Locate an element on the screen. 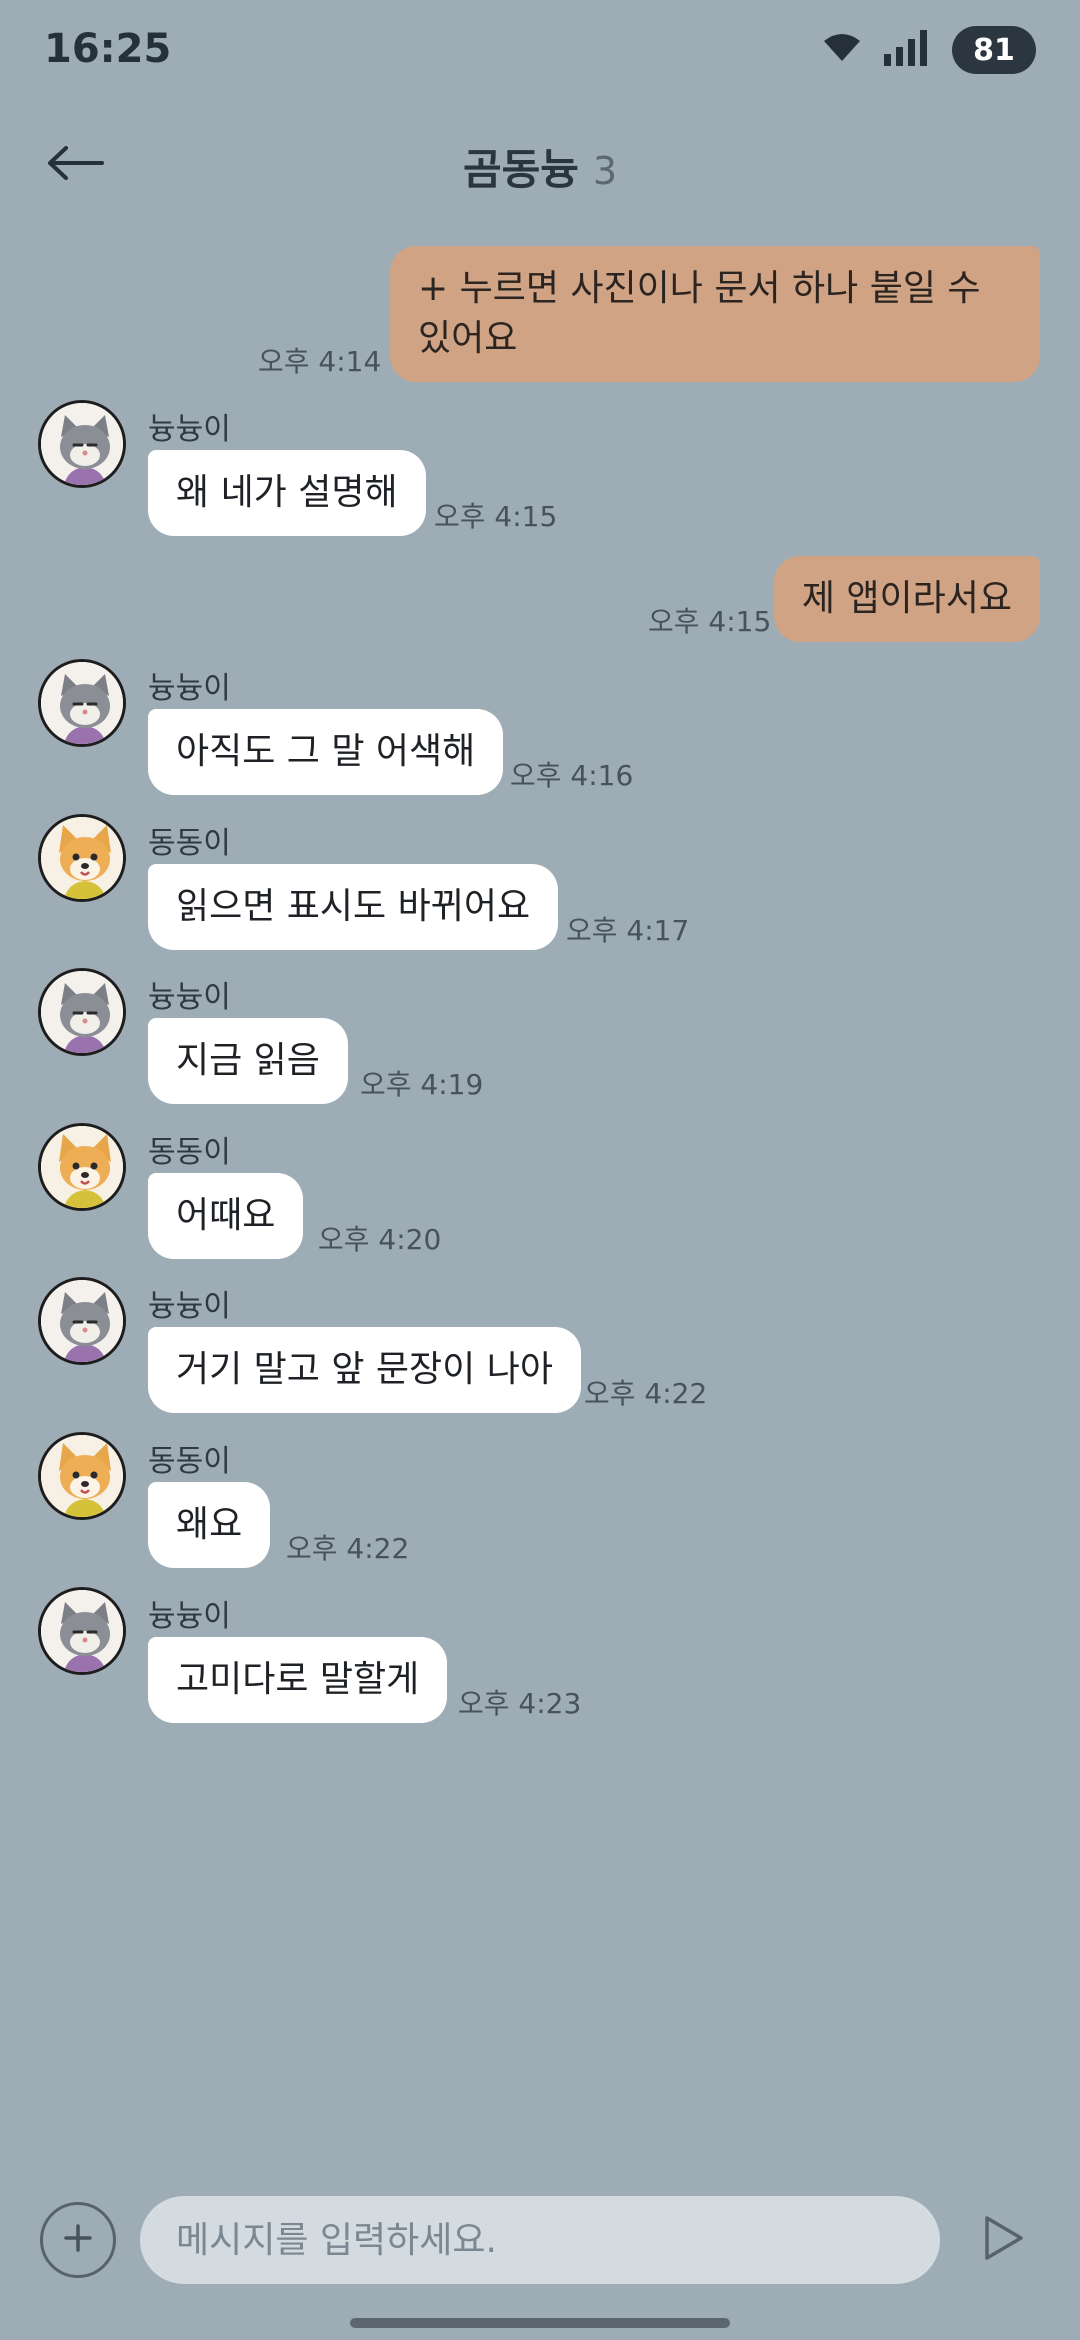 The image size is (1080, 2340). message-time: 오후 4:20 is located at coordinates (380, 1239).